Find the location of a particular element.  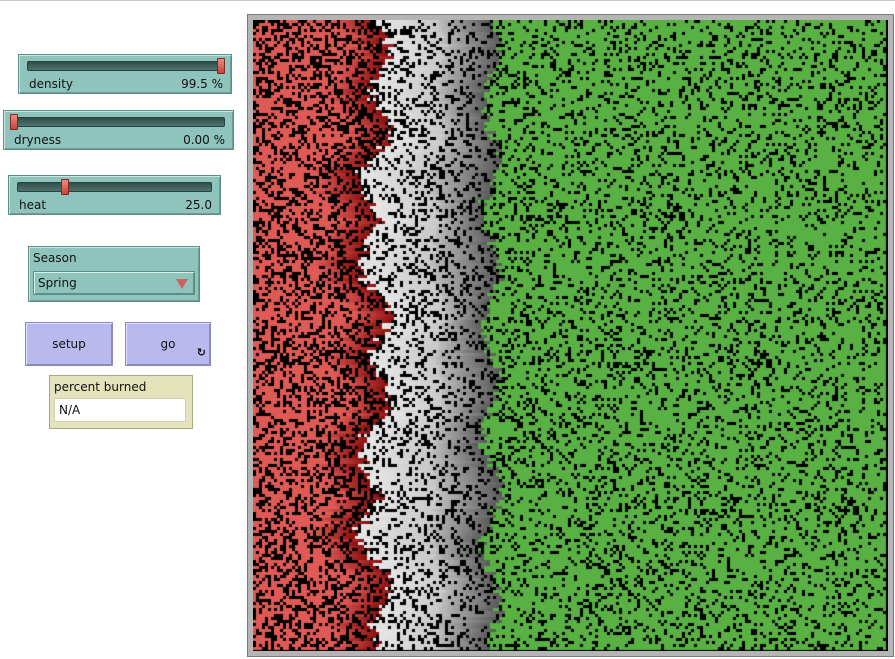

dryness-slider: dryness 0.00 % is located at coordinates (118, 130).